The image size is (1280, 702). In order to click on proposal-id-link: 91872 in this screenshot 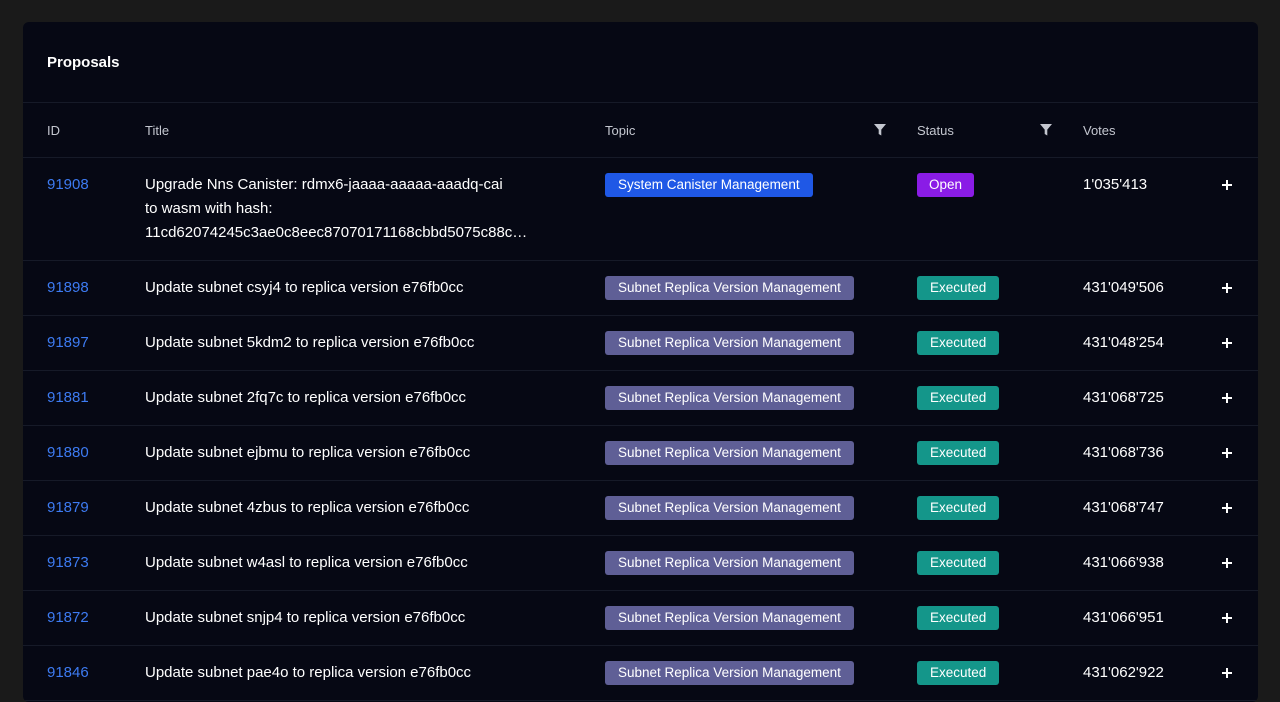, I will do `click(92, 618)`.